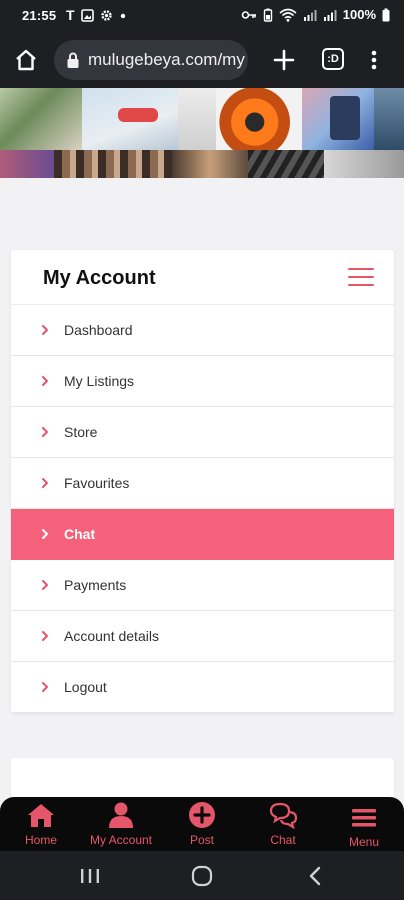 The height and width of the screenshot is (900, 404). I want to click on menu-item-dashboard: Dashboard, so click(202, 330).